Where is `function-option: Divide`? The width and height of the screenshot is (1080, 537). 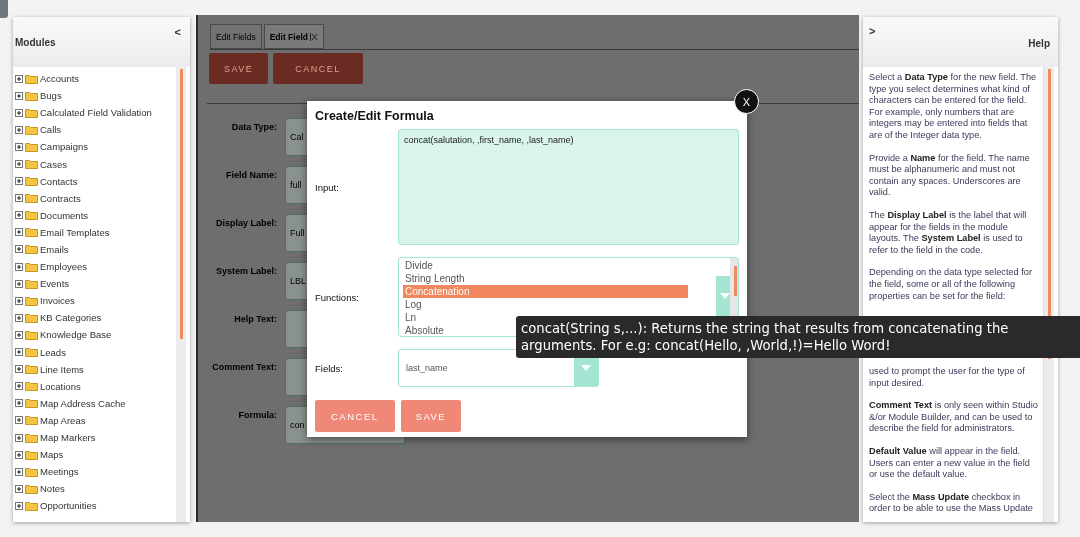 function-option: Divide is located at coordinates (545, 265).